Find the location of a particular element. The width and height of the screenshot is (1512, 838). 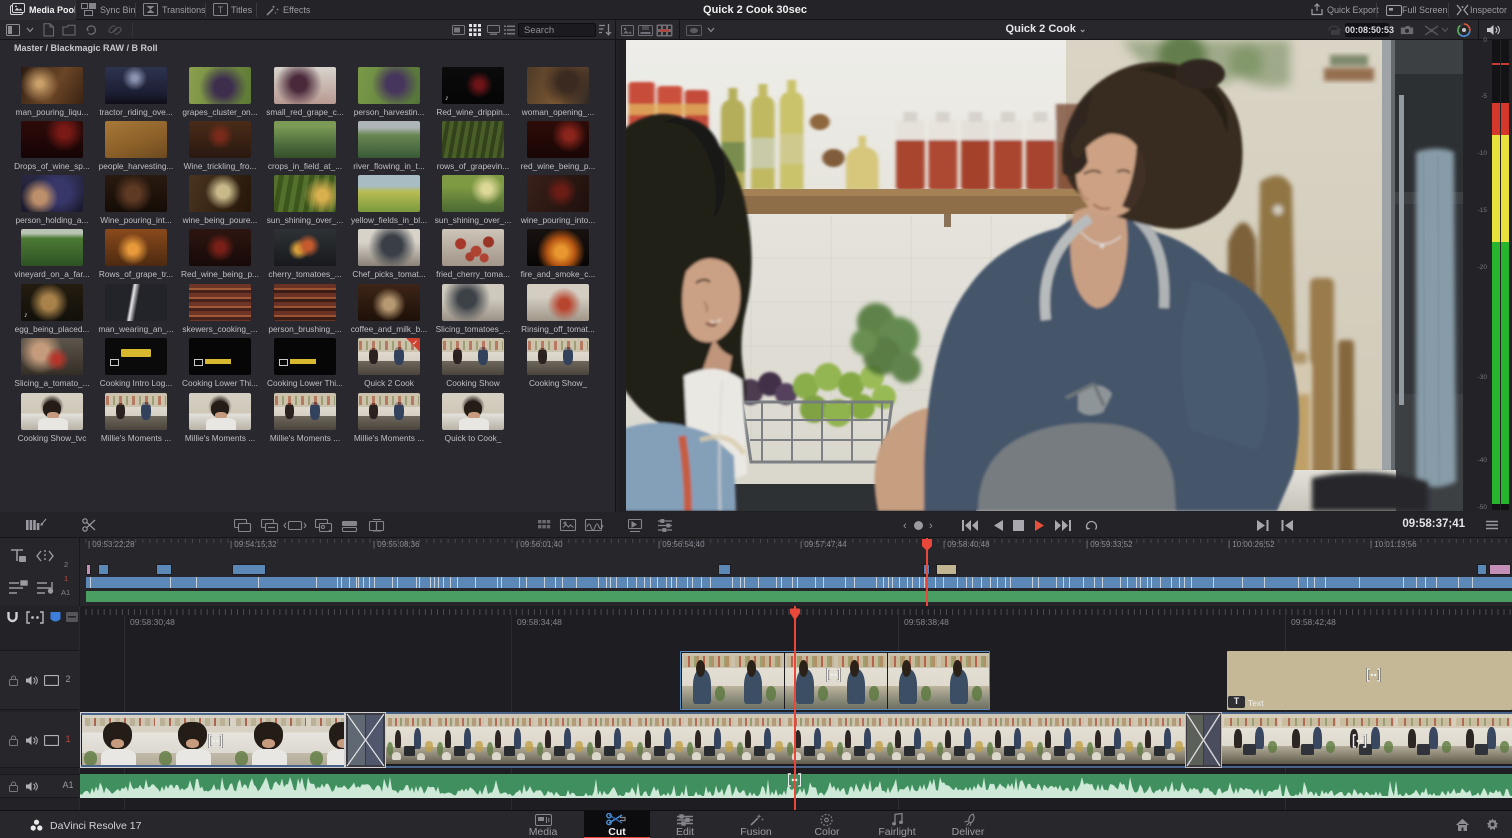

svg-text: T is located at coordinates (221, 10).